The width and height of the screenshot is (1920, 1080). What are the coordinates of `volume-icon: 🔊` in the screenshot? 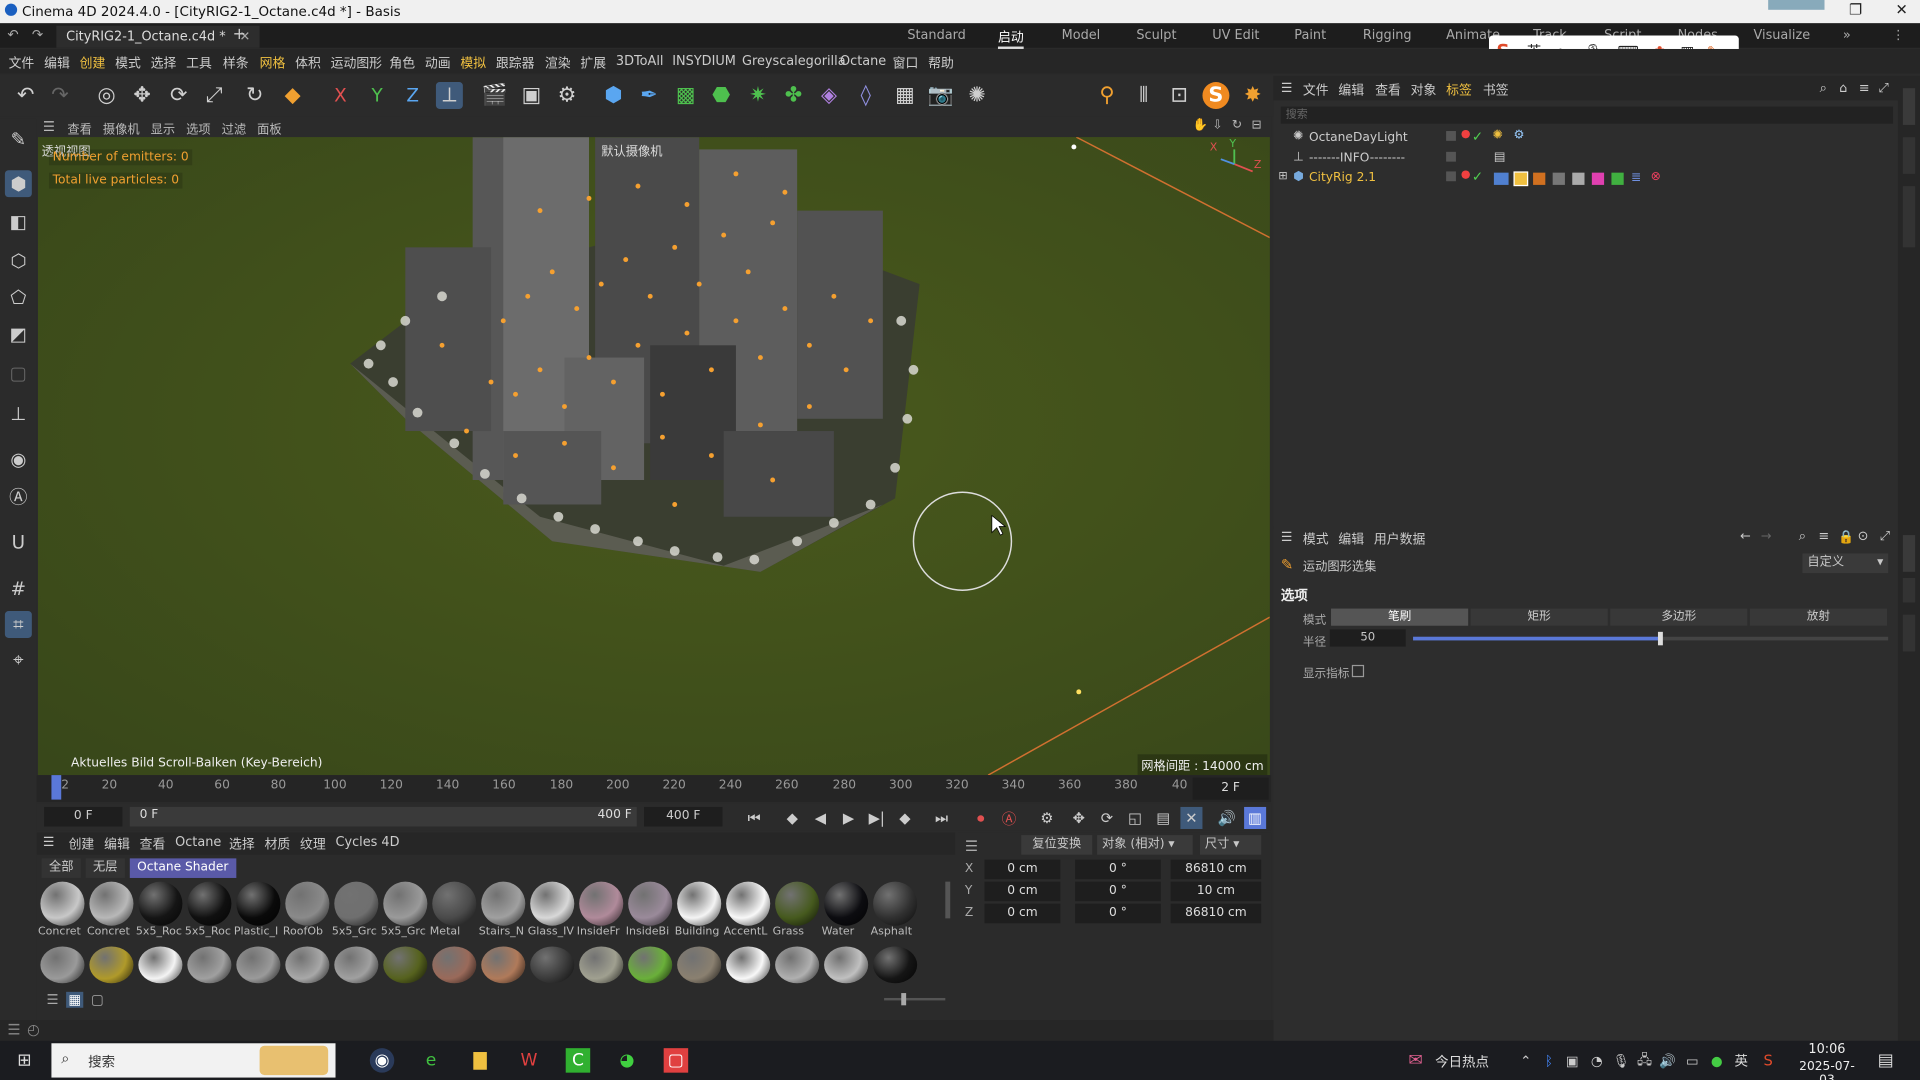 It's located at (1668, 1060).